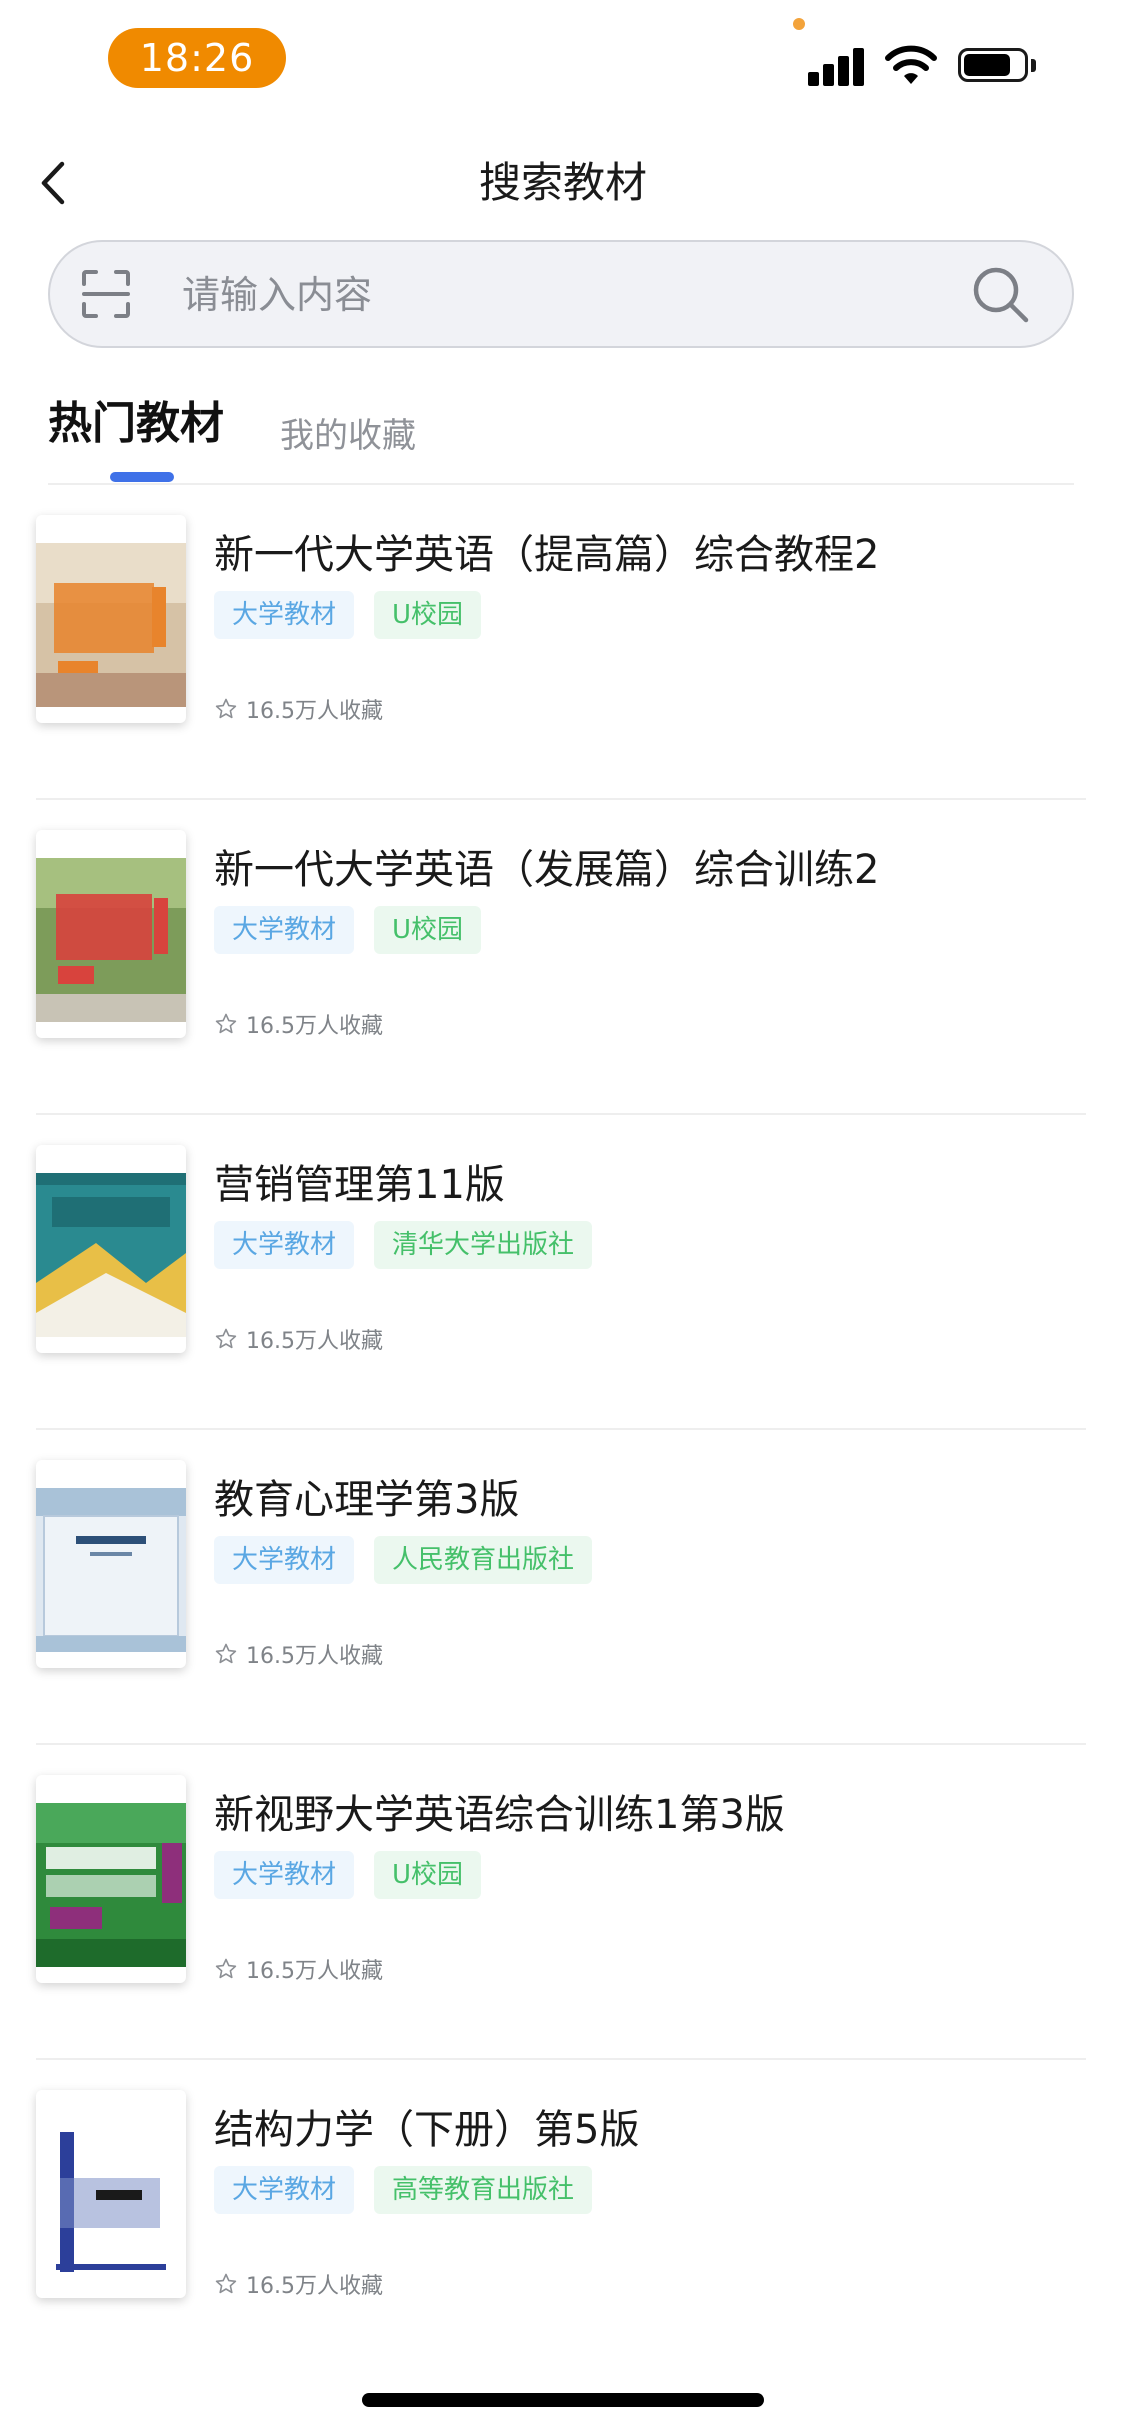 The height and width of the screenshot is (2436, 1126). Describe the element at coordinates (1000, 294) in the screenshot. I see `search-icon` at that location.